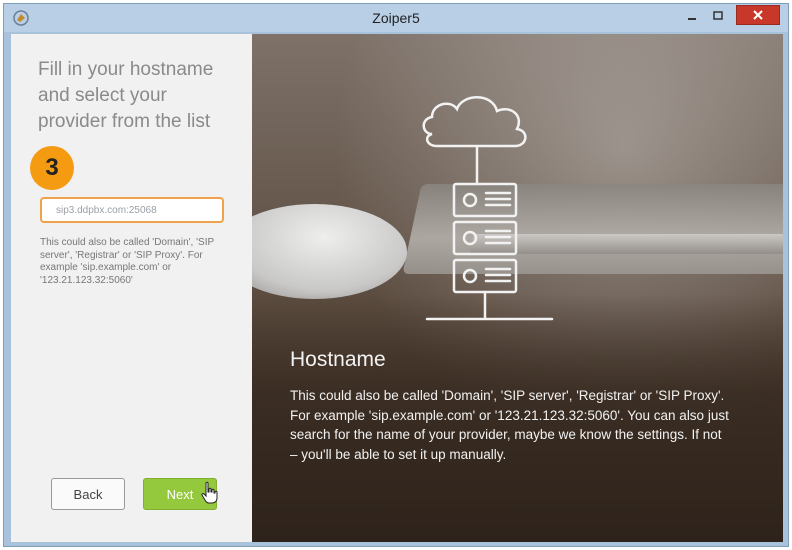 The width and height of the screenshot is (792, 550). I want to click on hostname-input, so click(132, 210).